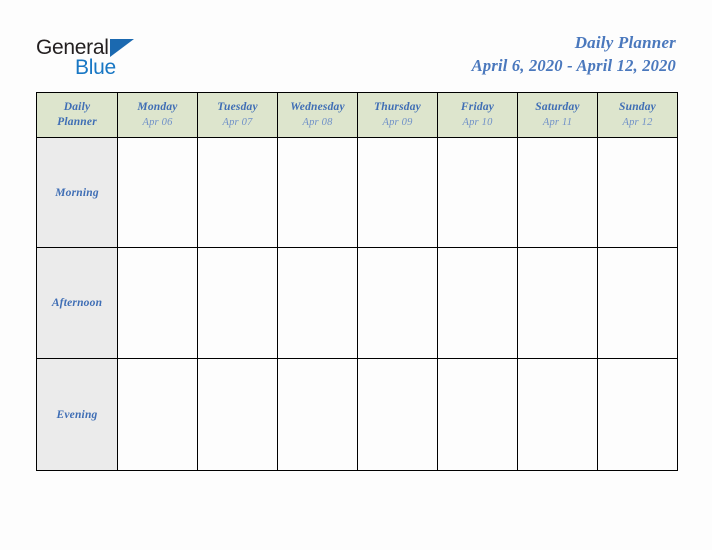  Describe the element at coordinates (637, 414) in the screenshot. I see `slot-evening-sunday` at that location.